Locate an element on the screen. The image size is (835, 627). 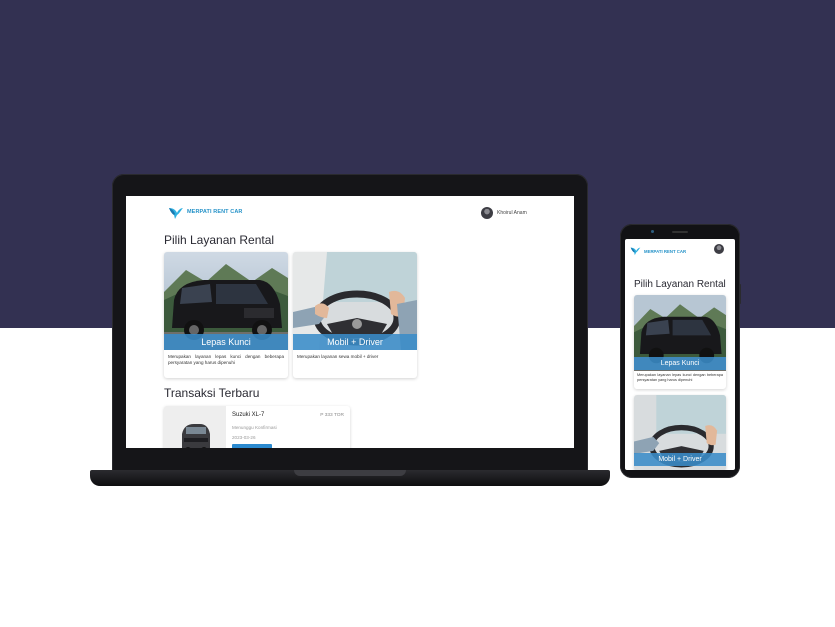
transaction-price: P 333 TOR is located at coordinates (332, 415).